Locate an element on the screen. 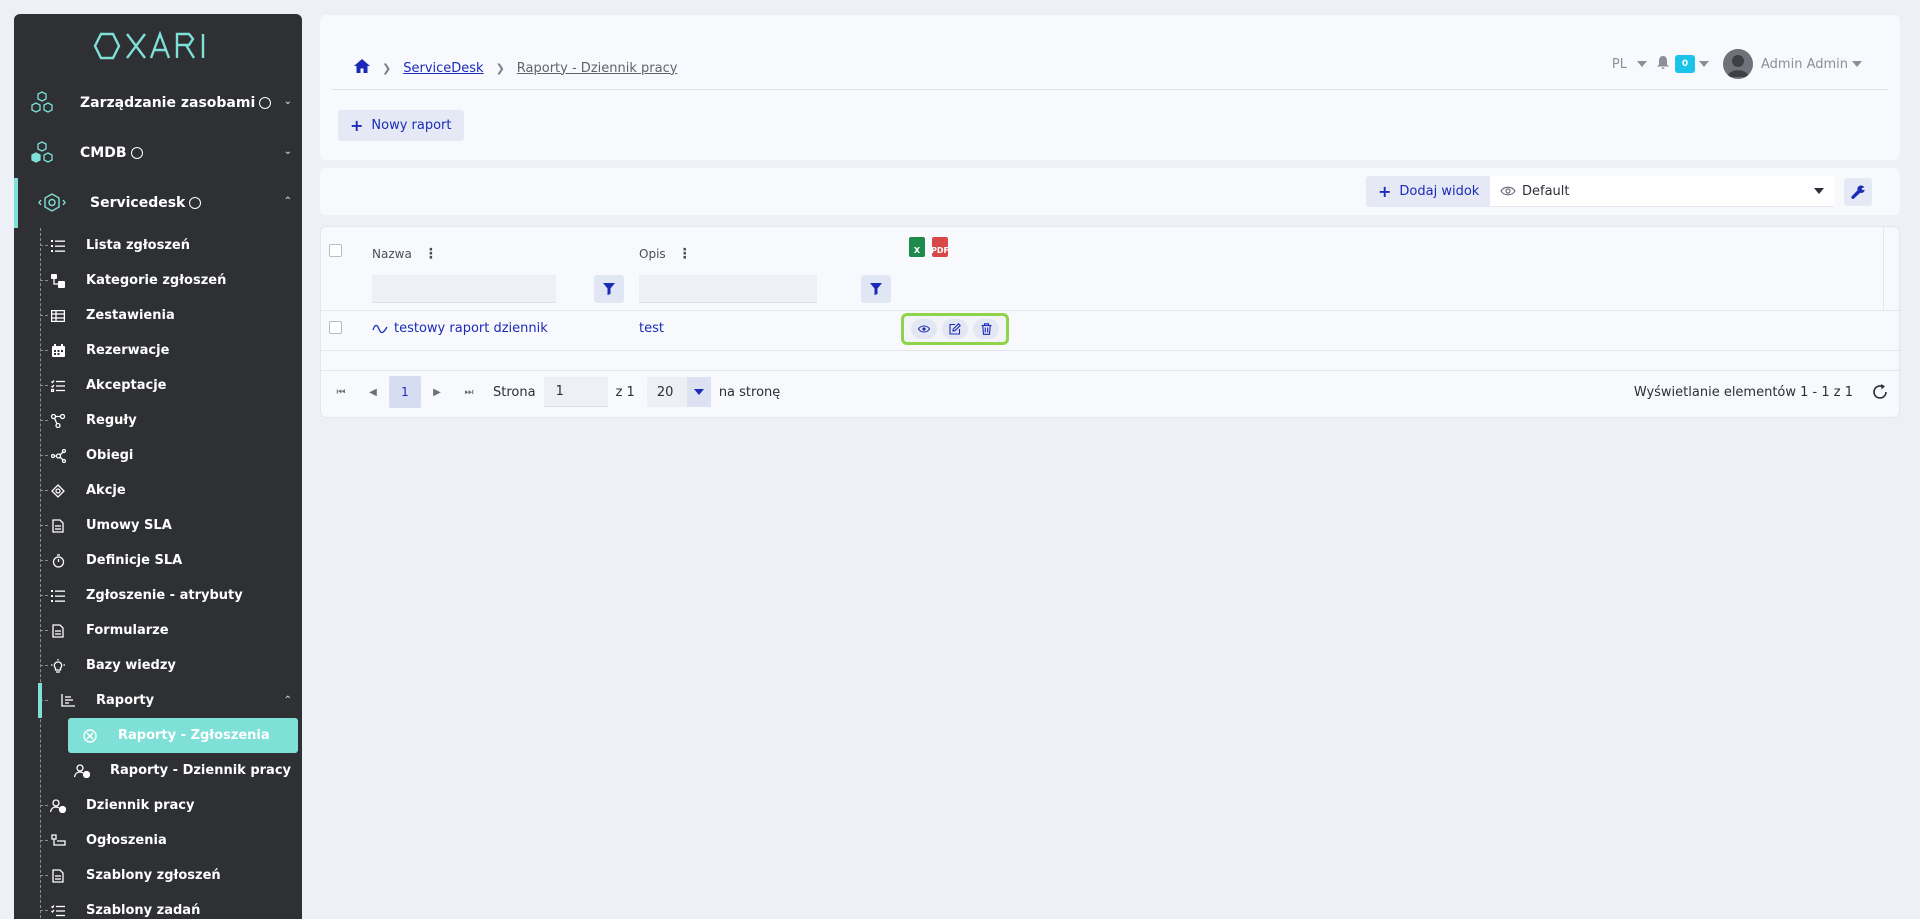 This screenshot has height=919, width=1920. bell-icon is located at coordinates (1663, 64).